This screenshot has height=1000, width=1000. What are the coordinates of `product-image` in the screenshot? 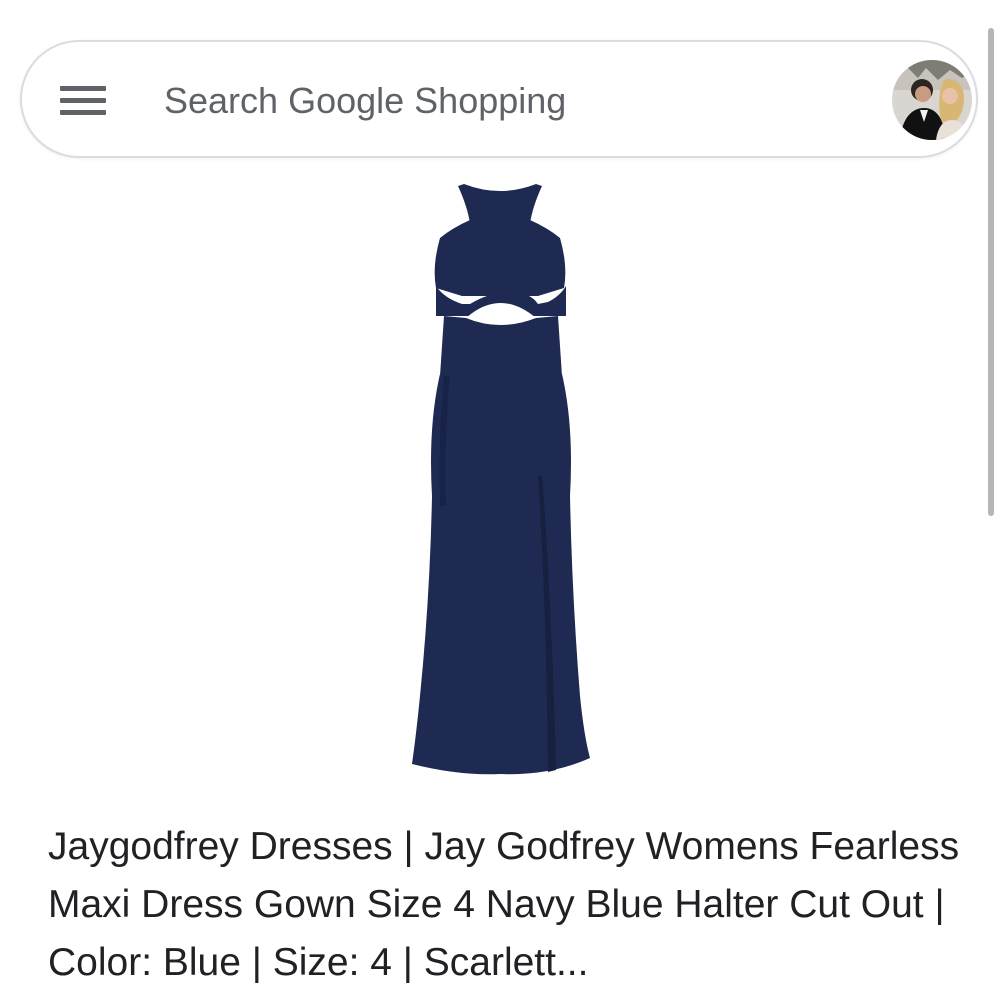 It's located at (500, 481).